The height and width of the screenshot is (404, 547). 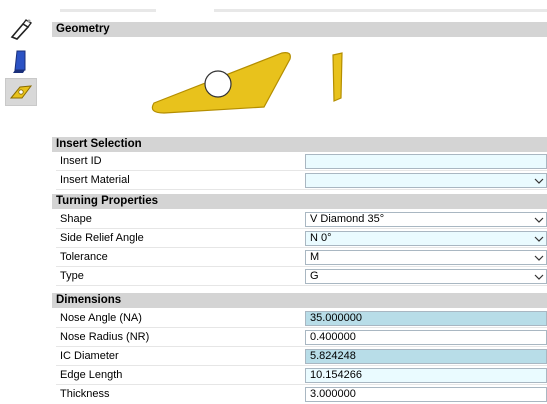 I want to click on edge-length-row: Edge Length 10.154266, so click(x=299, y=375).